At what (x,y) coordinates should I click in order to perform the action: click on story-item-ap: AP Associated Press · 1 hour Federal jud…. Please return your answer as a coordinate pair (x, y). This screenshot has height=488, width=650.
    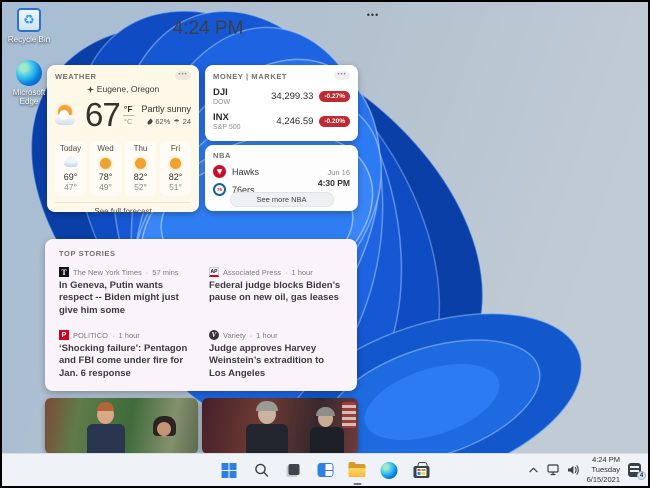
    Looking at the image, I should click on (276, 292).